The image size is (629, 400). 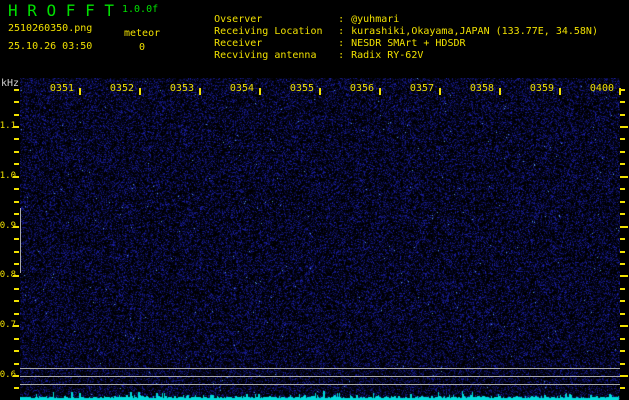 What do you see at coordinates (121, 88) in the screenshot?
I see `x-axis-label: 0352` at bounding box center [121, 88].